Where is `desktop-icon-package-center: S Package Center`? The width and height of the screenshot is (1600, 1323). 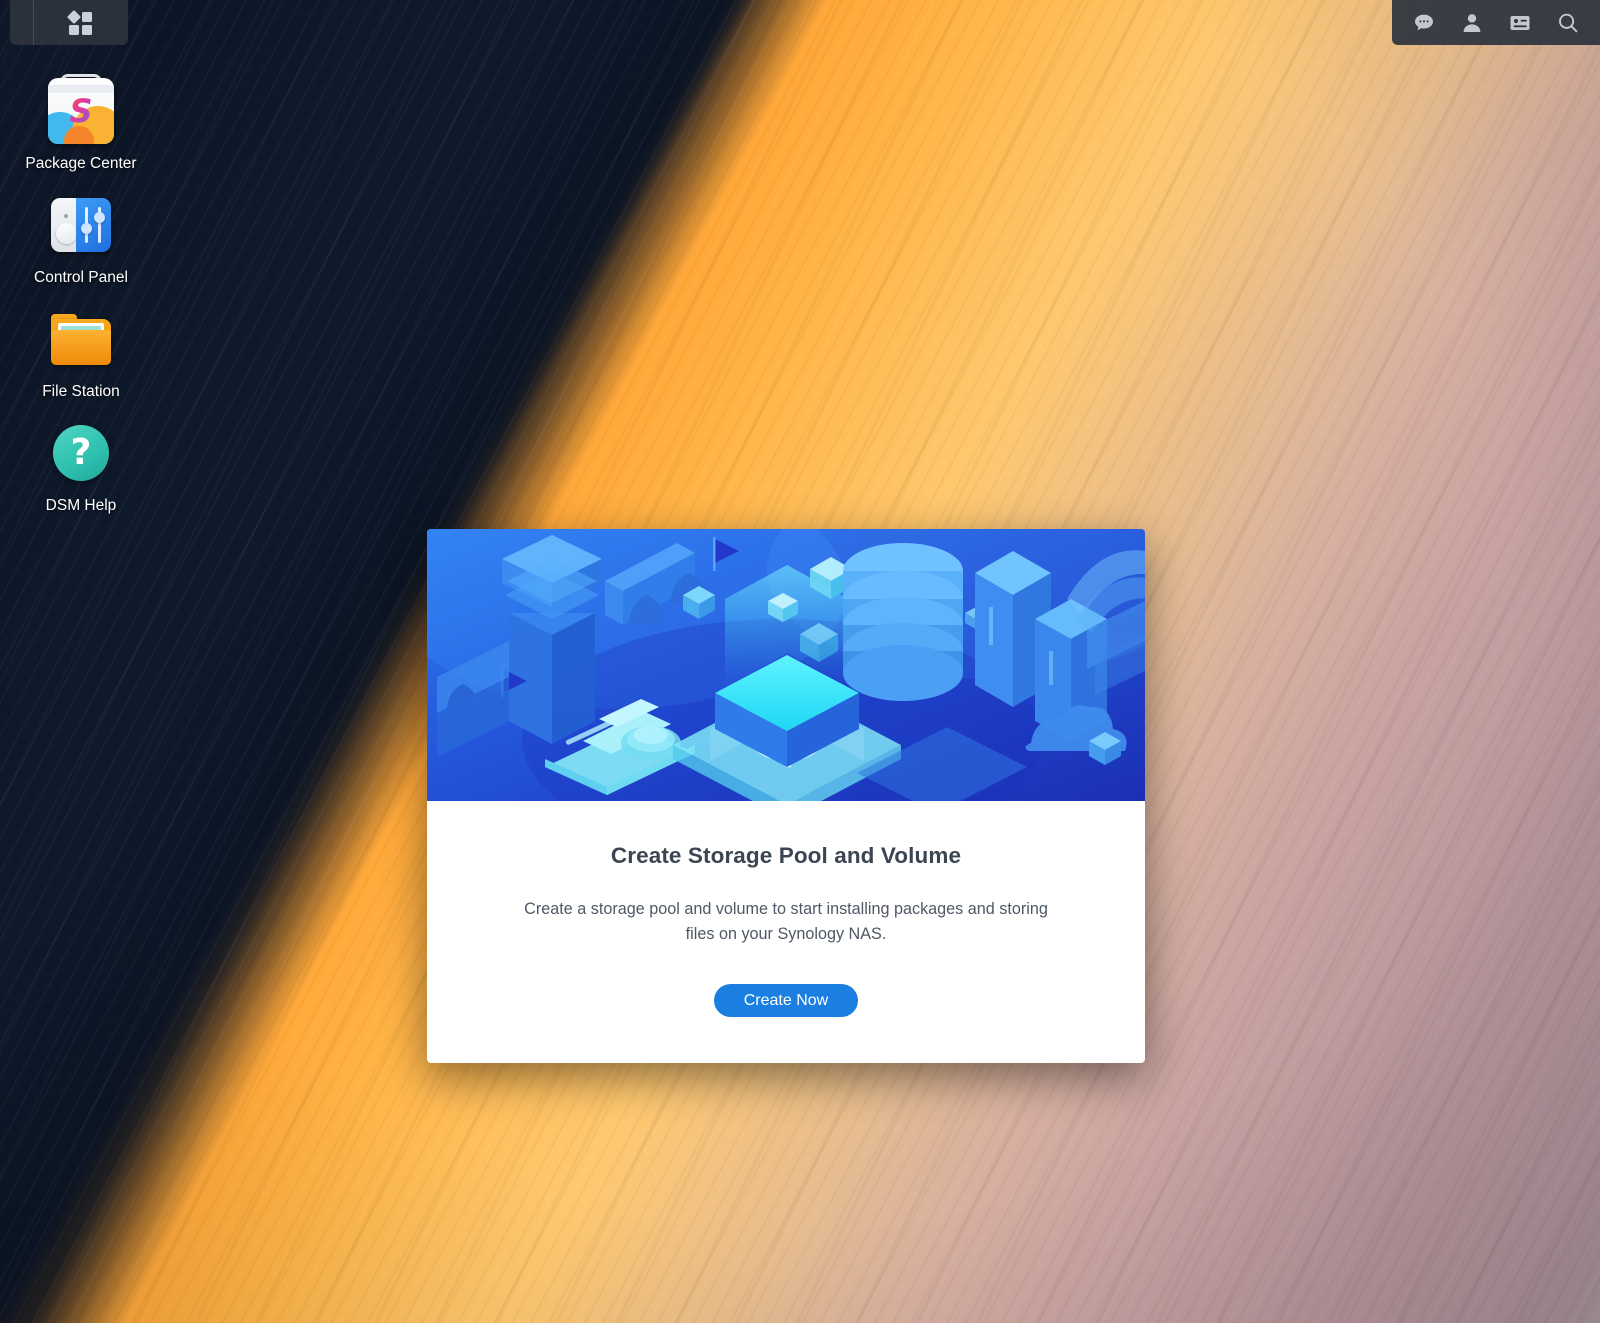 desktop-icon-package-center: S Package Center is located at coordinates (81, 127).